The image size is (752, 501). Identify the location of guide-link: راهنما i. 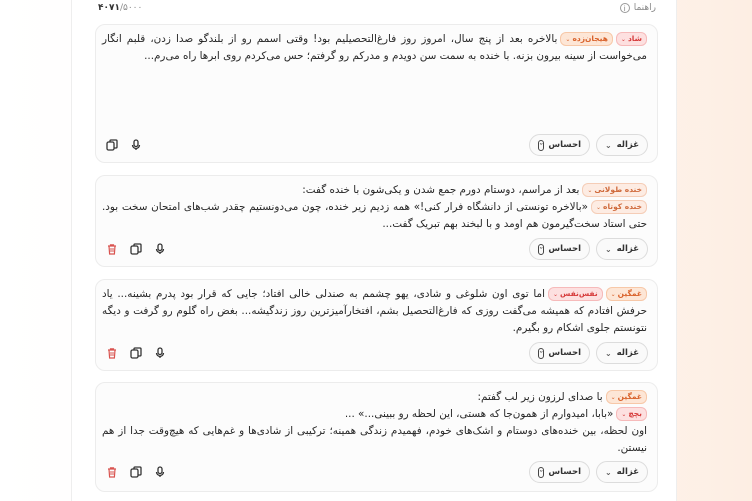
(637, 8).